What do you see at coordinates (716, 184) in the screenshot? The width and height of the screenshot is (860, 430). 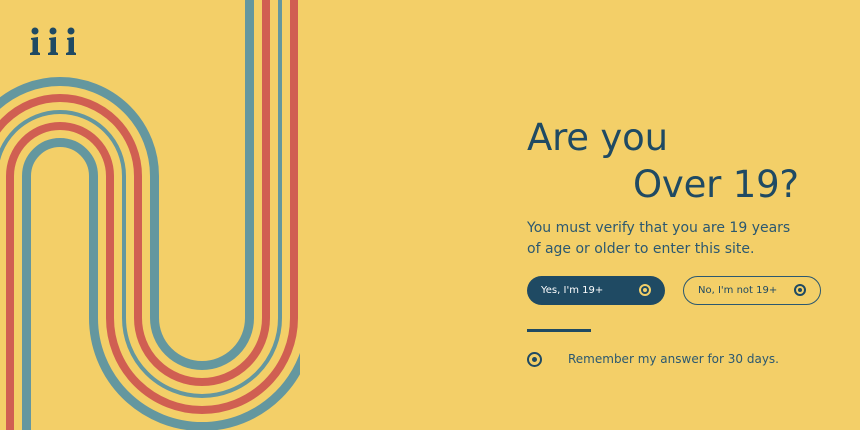 I see `heading-line-2: Over 19?` at bounding box center [716, 184].